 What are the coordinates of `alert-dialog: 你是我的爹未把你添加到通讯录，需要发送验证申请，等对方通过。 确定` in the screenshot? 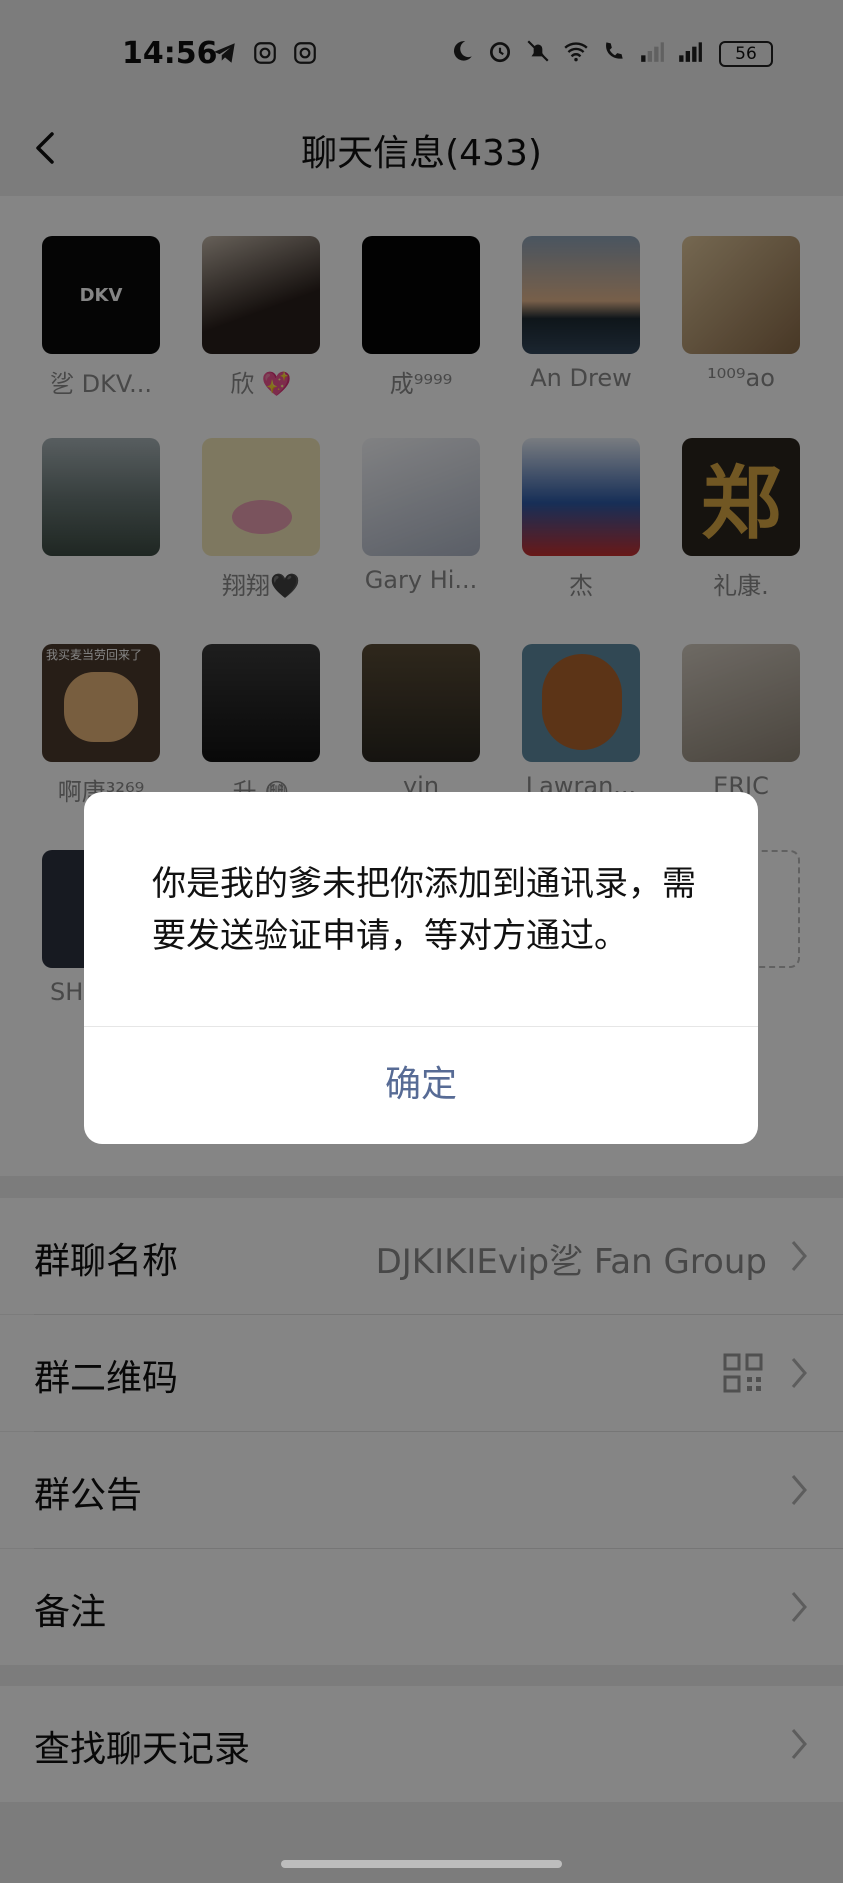 It's located at (421, 968).